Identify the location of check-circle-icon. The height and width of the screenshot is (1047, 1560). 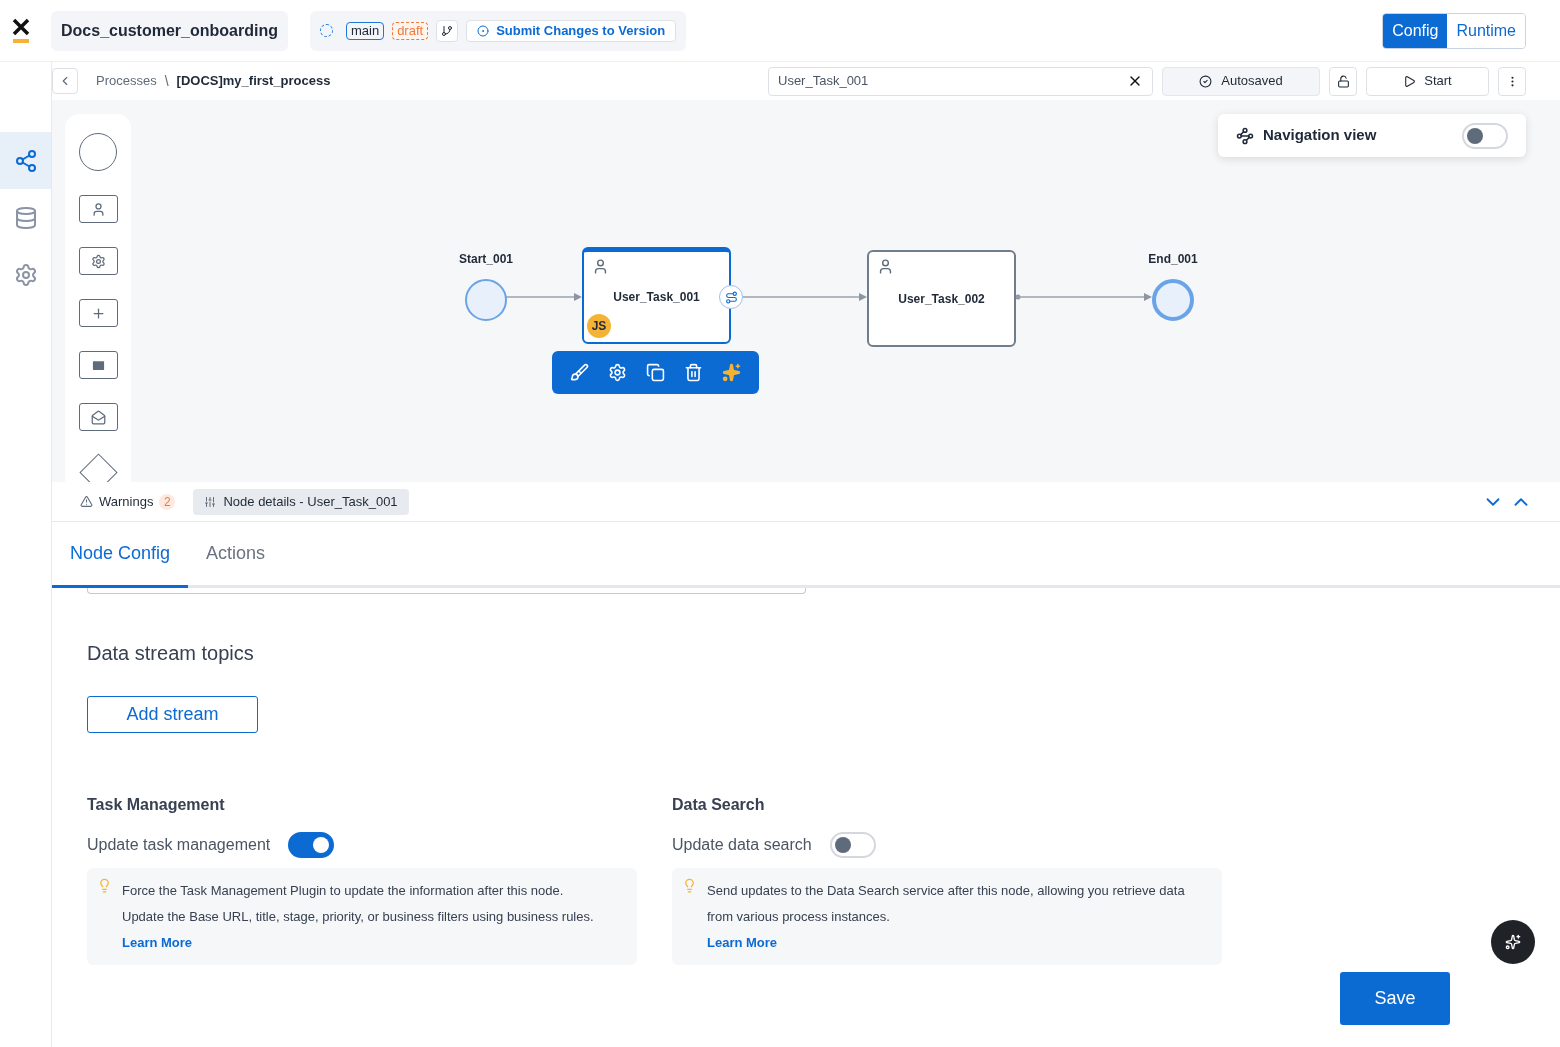
(1206, 81).